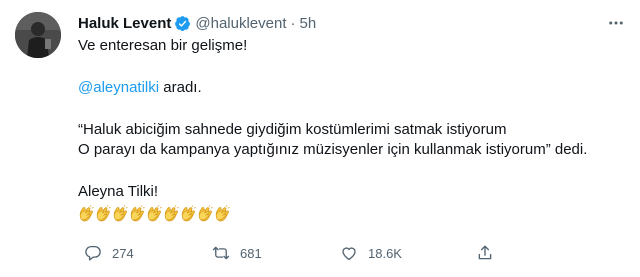 The image size is (640, 277). Describe the element at coordinates (276, 253) in the screenshot. I see `retweet-button: 681` at that location.